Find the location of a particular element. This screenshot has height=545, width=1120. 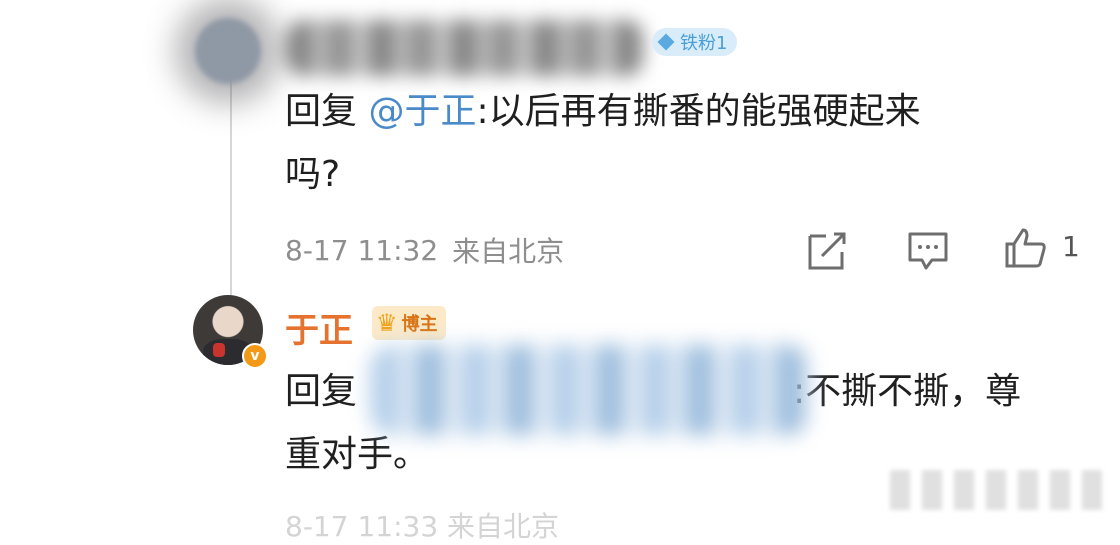

fan-badge-label: 铁粉1 is located at coordinates (704, 43).